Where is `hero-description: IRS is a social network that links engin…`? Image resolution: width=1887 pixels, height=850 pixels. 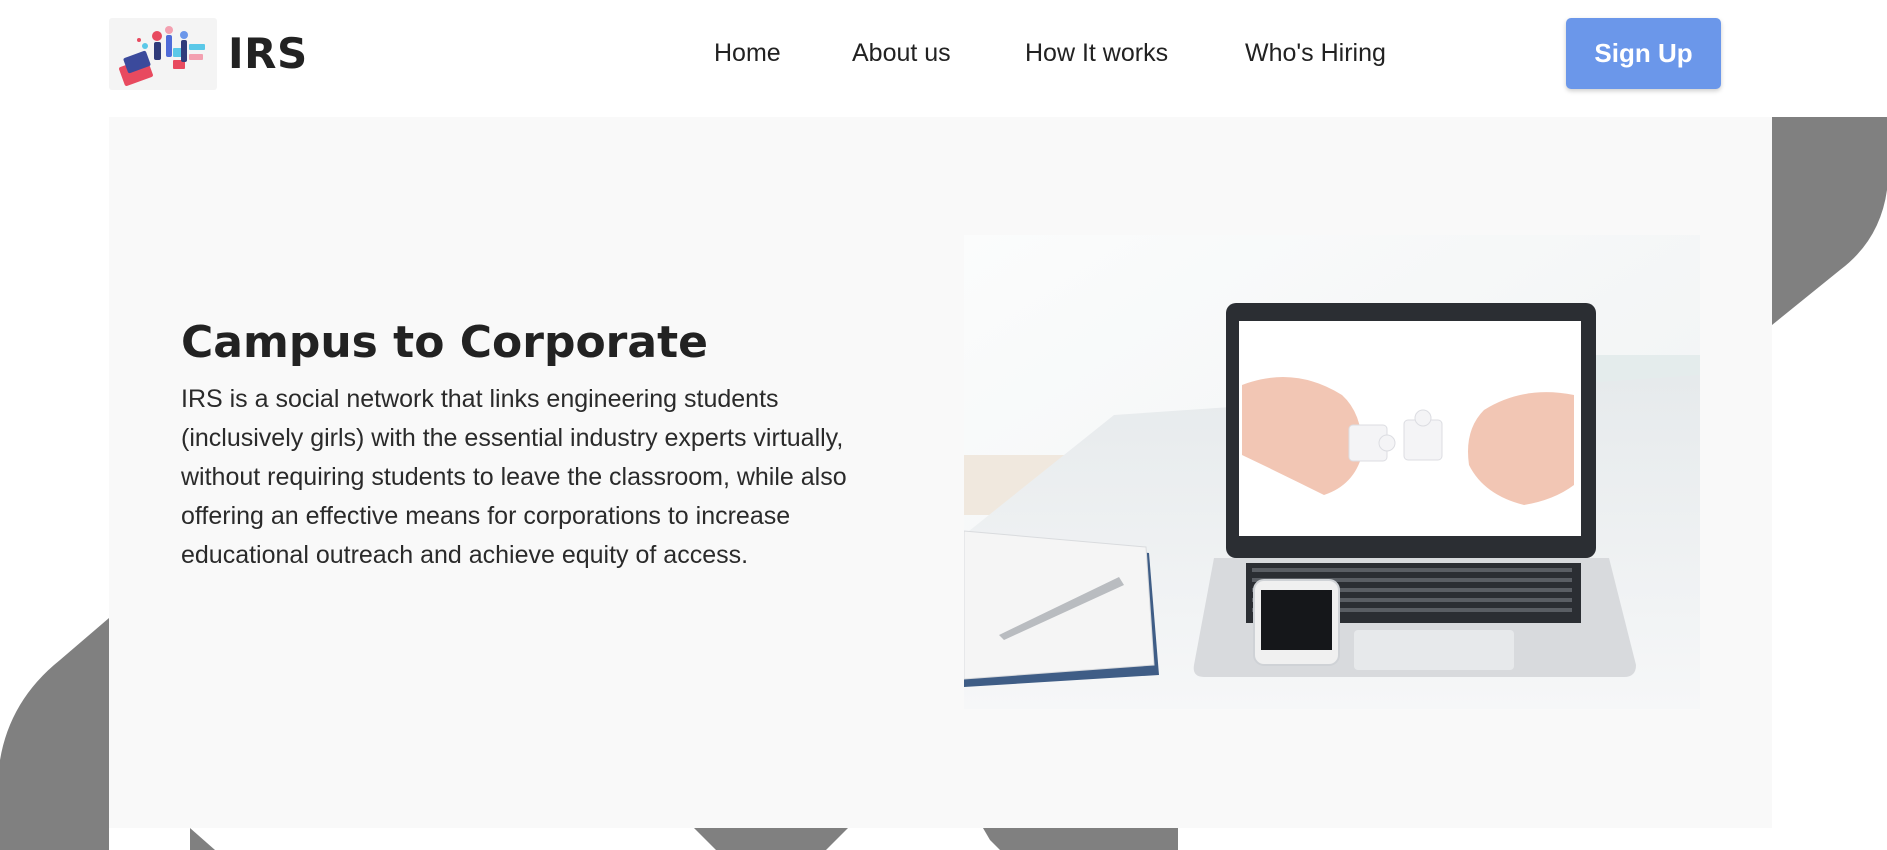 hero-description: IRS is a social network that links engin… is located at coordinates (514, 477).